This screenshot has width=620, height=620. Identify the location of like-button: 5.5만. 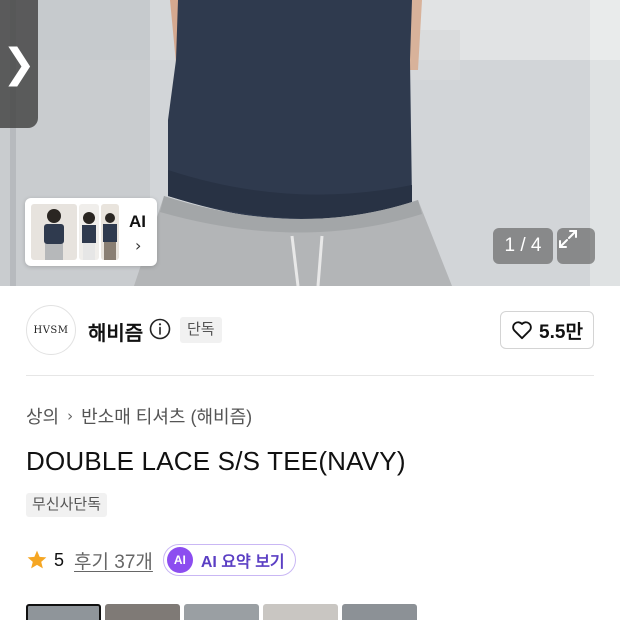
(547, 330).